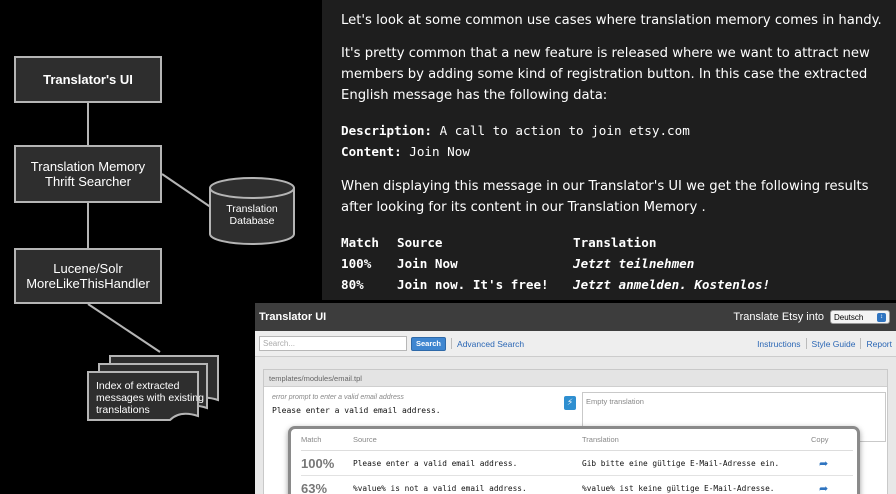 The image size is (896, 494). I want to click on suggest-translation-icon: ⚡, so click(570, 403).